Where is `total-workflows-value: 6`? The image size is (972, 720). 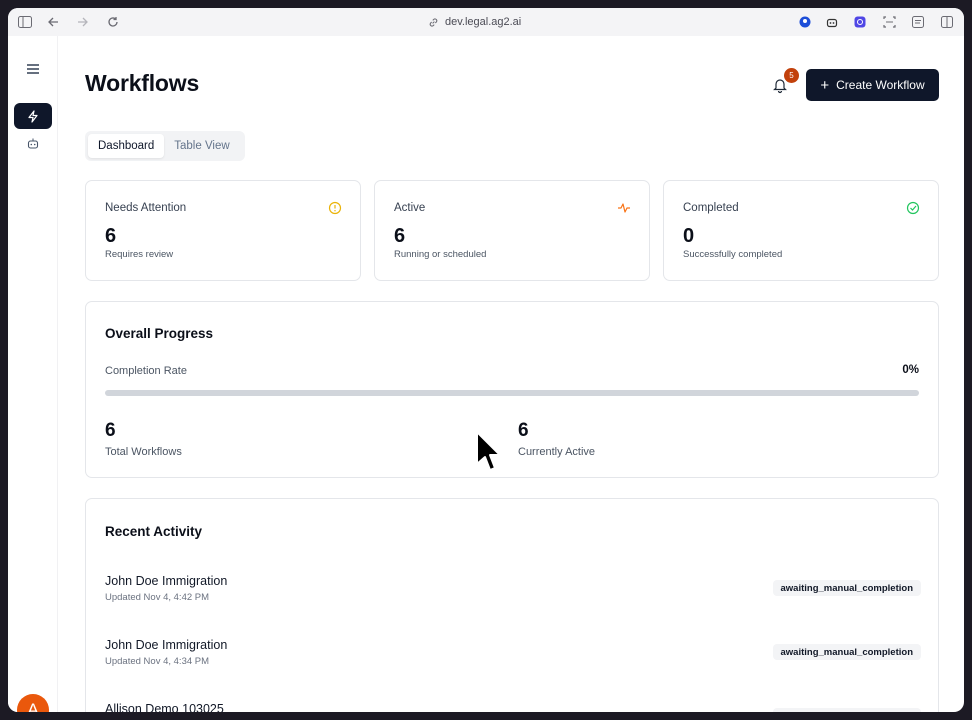 total-workflows-value: 6 is located at coordinates (110, 430).